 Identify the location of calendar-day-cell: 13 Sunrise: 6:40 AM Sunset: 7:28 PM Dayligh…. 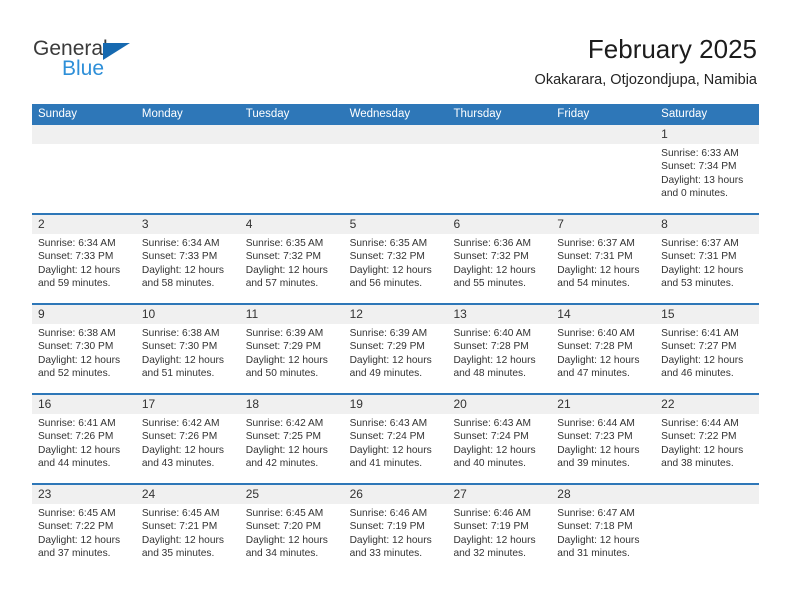
(499, 349).